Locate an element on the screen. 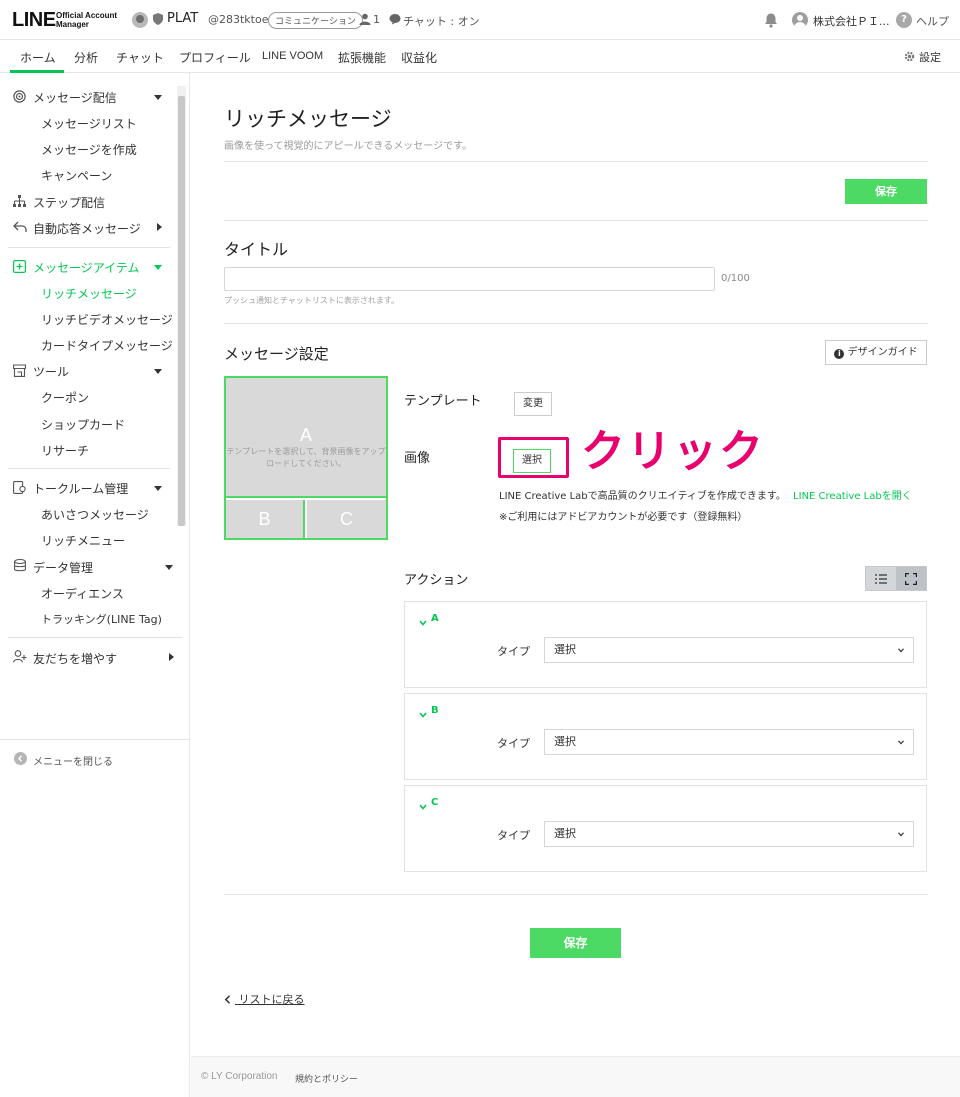 This screenshot has width=960, height=1097. design-guide-label: デザインガイド is located at coordinates (882, 352).